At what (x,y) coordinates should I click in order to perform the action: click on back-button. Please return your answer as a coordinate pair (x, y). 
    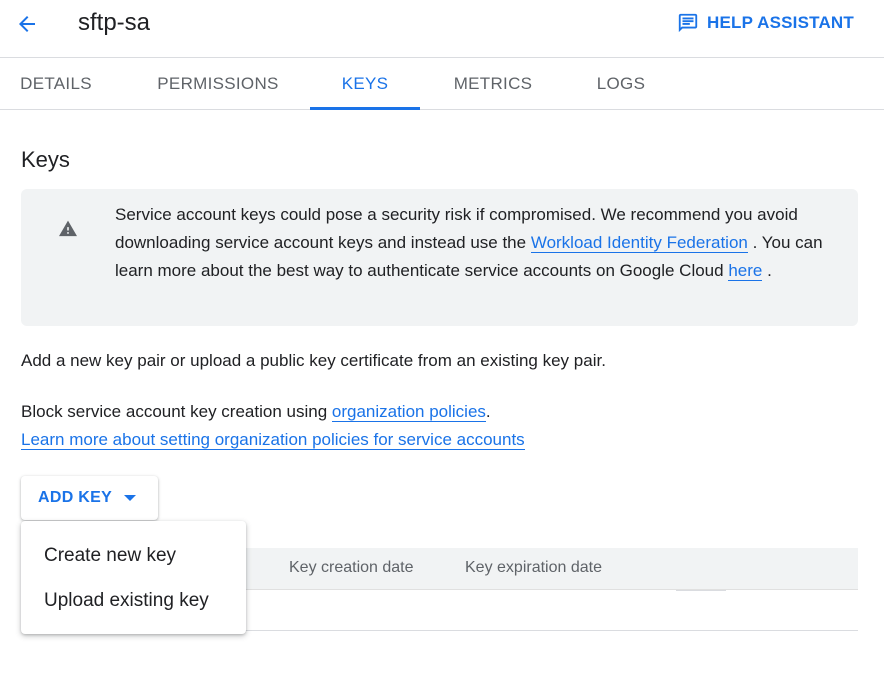
    Looking at the image, I should click on (27, 24).